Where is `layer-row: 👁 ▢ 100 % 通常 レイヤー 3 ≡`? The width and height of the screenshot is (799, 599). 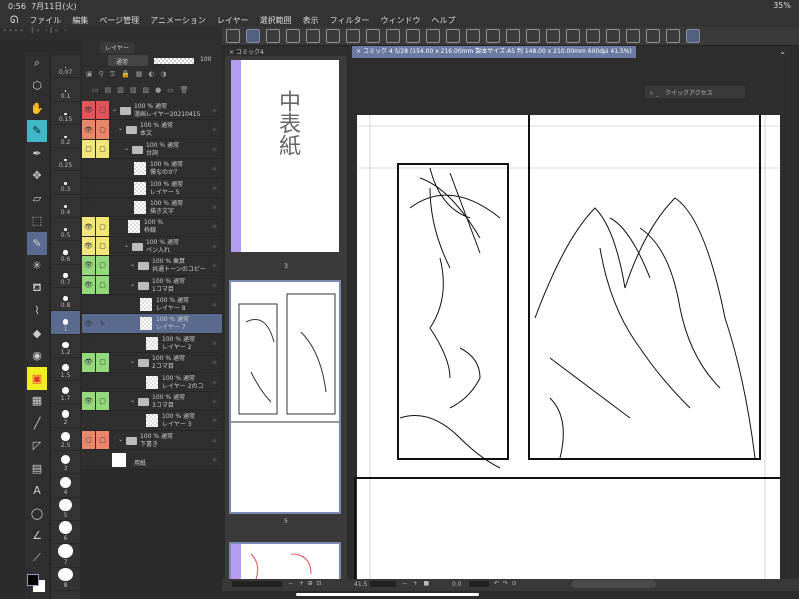
layer-row: 👁 ▢ 100 % 通常 レイヤー 3 ≡ is located at coordinates (152, 421).